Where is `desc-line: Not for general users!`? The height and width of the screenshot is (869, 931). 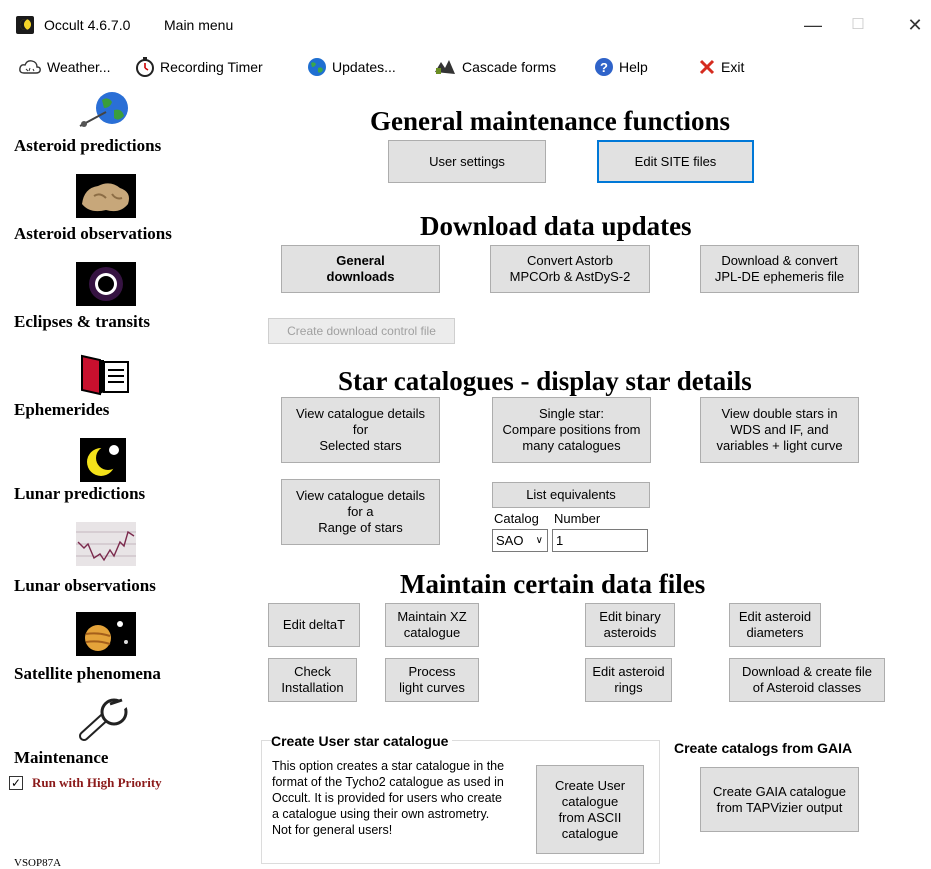 desc-line: Not for general users! is located at coordinates (332, 830).